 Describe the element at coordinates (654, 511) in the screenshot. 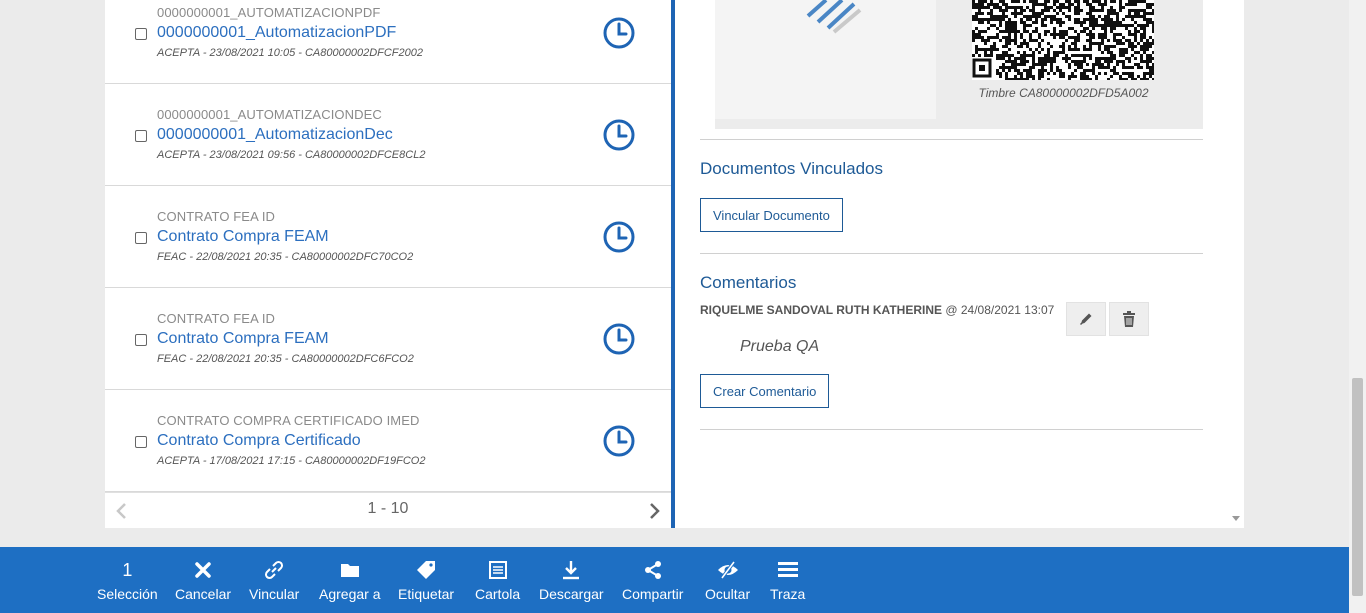

I see `chevron-right-icon` at that location.